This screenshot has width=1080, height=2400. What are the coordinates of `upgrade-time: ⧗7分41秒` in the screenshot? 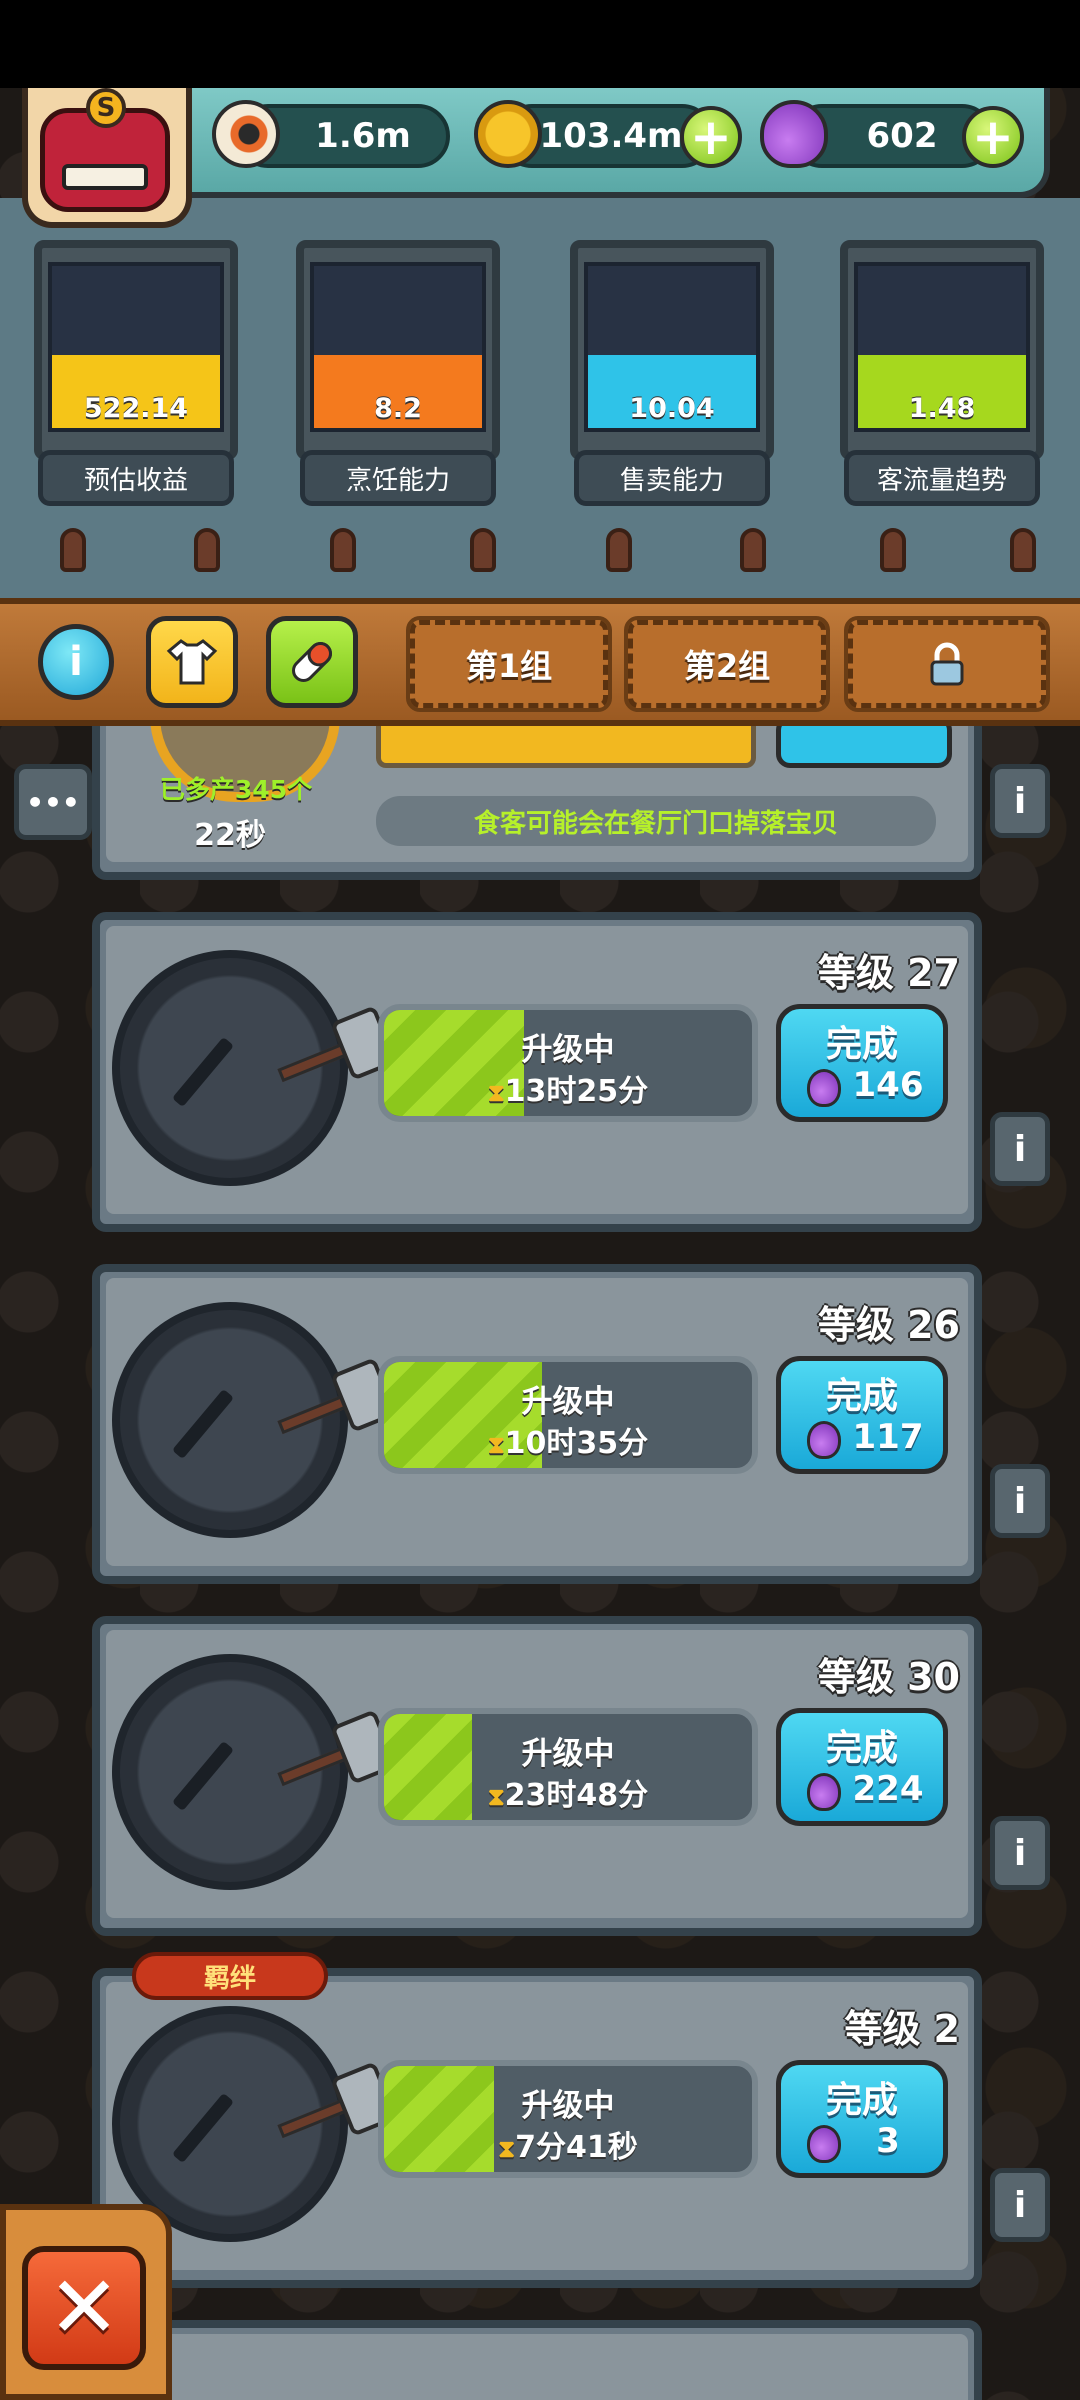 It's located at (568, 2144).